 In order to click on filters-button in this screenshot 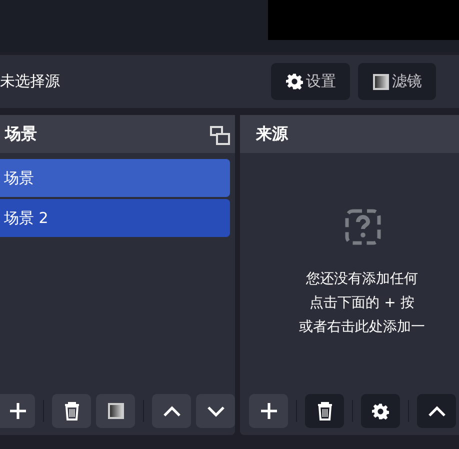, I will do `click(115, 411)`.